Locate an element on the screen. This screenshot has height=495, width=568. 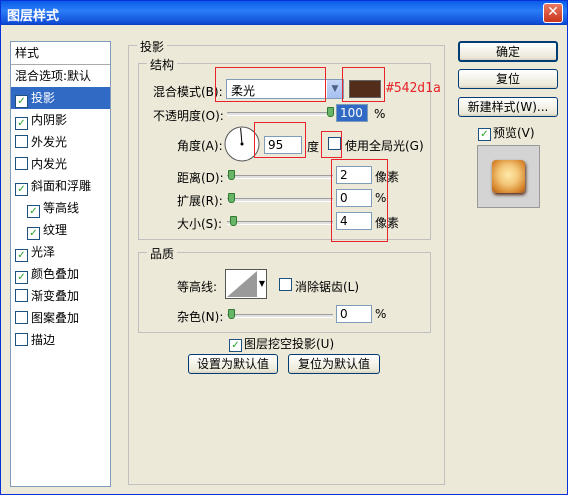
annotation-box-values is located at coordinates (359, 200).